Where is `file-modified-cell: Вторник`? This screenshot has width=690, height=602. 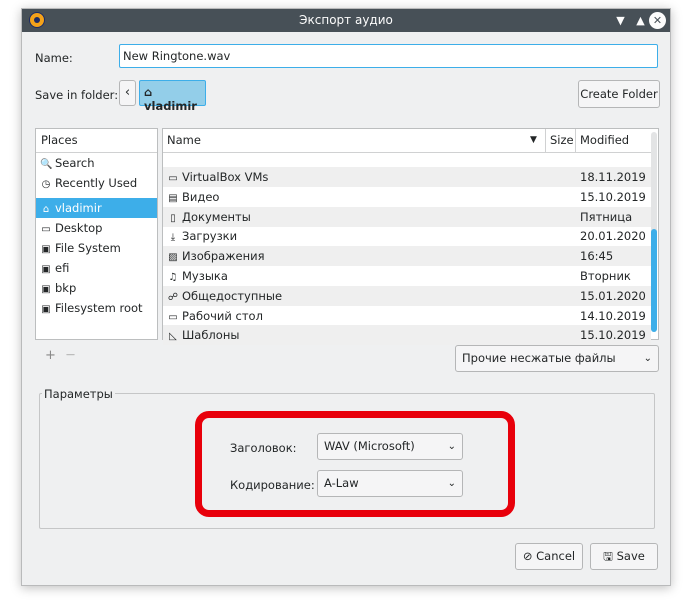 file-modified-cell: Вторник is located at coordinates (605, 276).